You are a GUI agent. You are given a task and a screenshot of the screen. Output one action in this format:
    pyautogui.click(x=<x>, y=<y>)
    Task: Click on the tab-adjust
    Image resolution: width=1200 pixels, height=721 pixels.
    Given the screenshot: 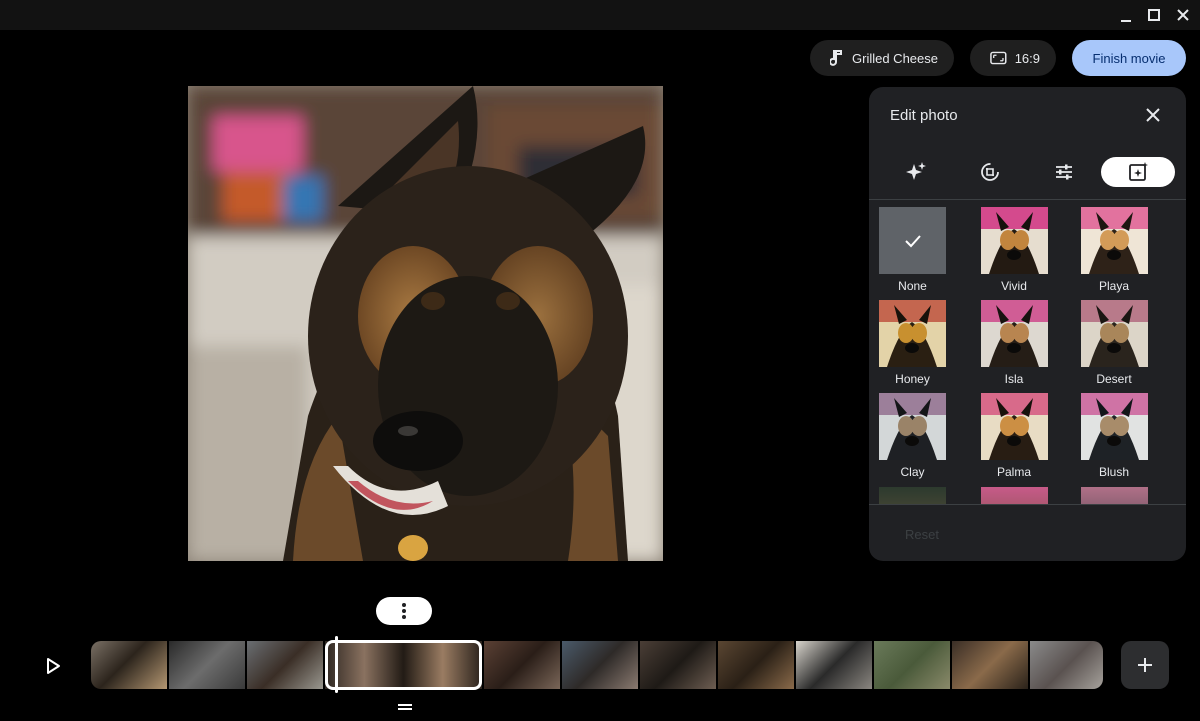 What is the action you would take?
    pyautogui.click(x=1064, y=172)
    